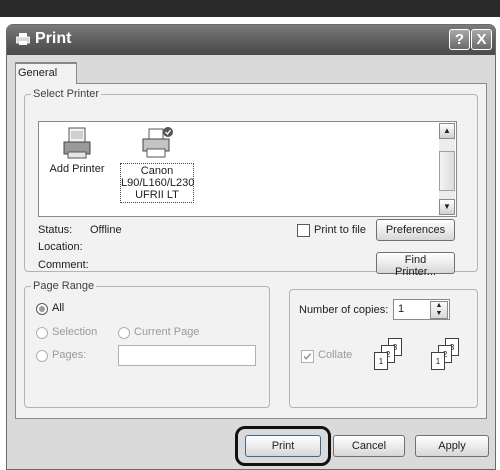 The width and height of the screenshot is (500, 470). Describe the element at coordinates (124, 333) in the screenshot. I see `current-page-radio` at that location.